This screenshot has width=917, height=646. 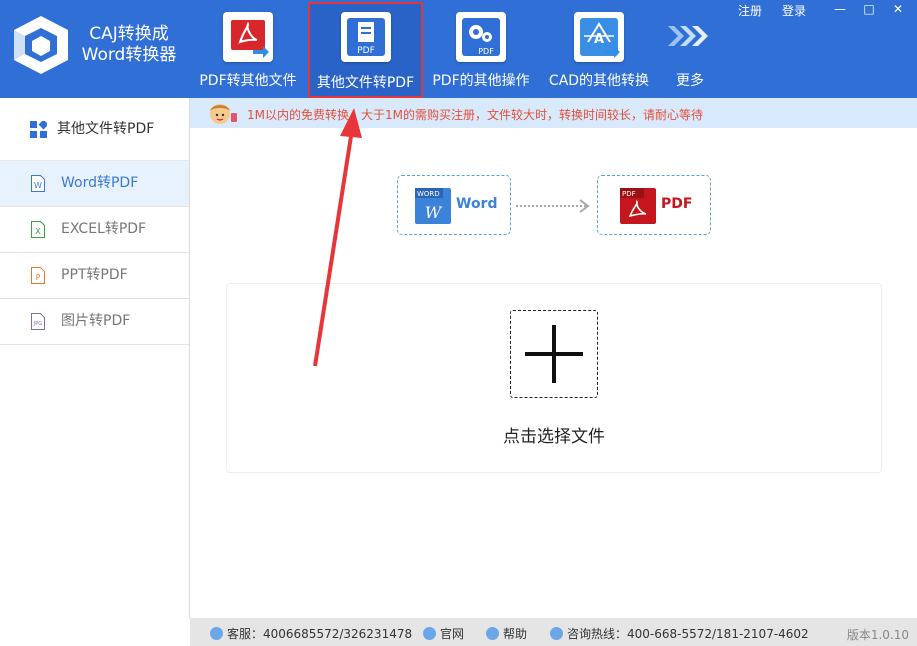 What do you see at coordinates (477, 204) in the screenshot?
I see `source-format-label: Word` at bounding box center [477, 204].